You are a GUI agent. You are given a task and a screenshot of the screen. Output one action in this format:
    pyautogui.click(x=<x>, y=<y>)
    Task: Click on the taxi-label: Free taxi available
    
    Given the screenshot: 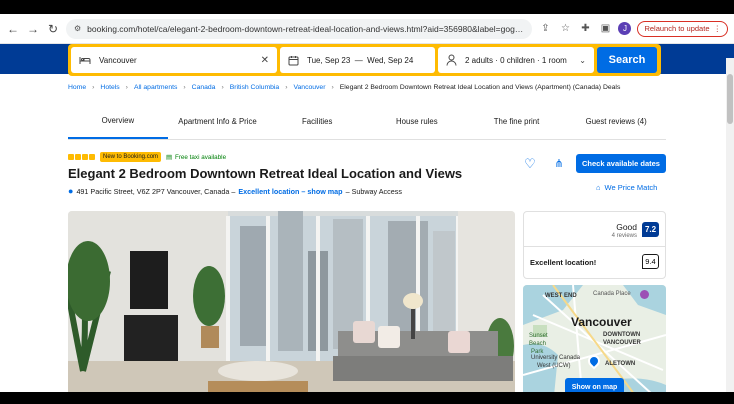 What is the action you would take?
    pyautogui.click(x=200, y=157)
    